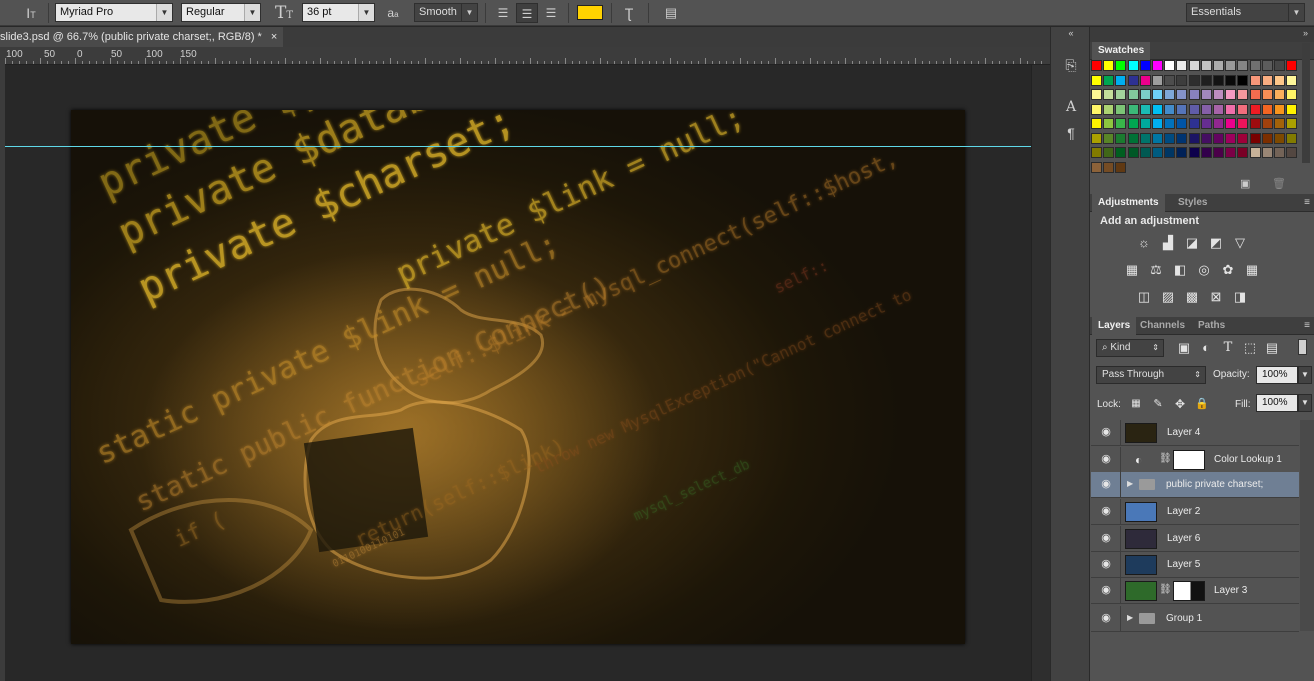 This screenshot has width=1314, height=681. What do you see at coordinates (1071, 65) in the screenshot?
I see `history-panel-icon: ⎘` at bounding box center [1071, 65].